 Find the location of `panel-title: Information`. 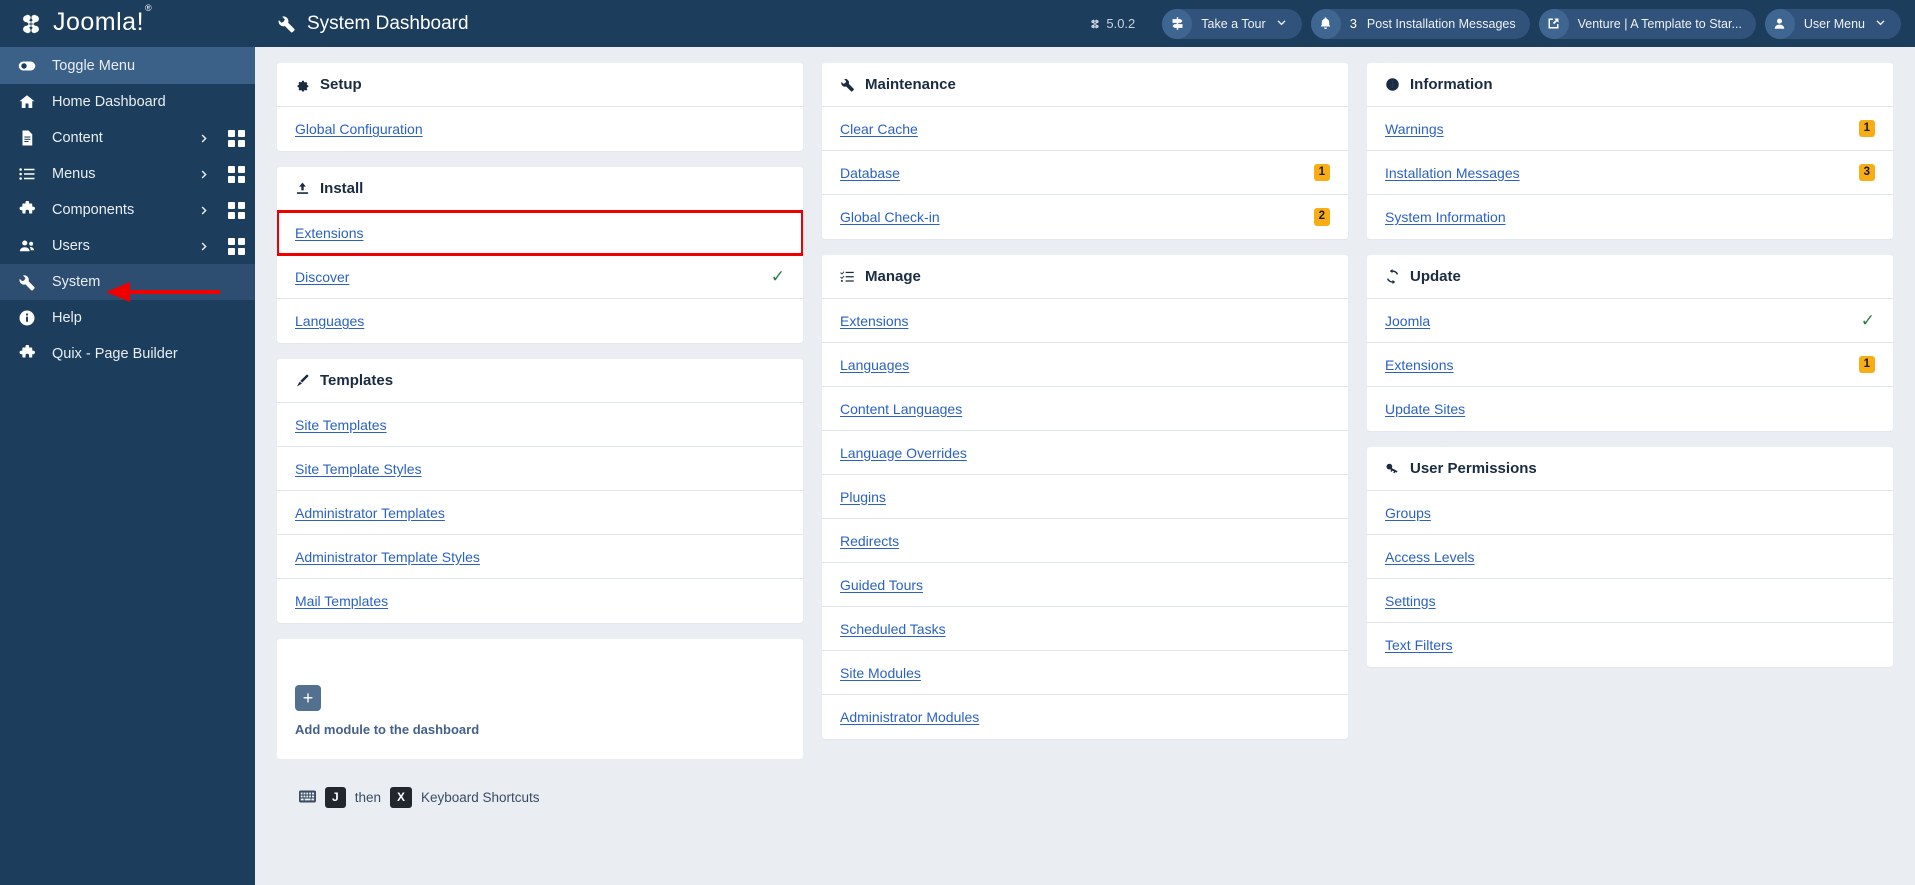

panel-title: Information is located at coordinates (1451, 84).